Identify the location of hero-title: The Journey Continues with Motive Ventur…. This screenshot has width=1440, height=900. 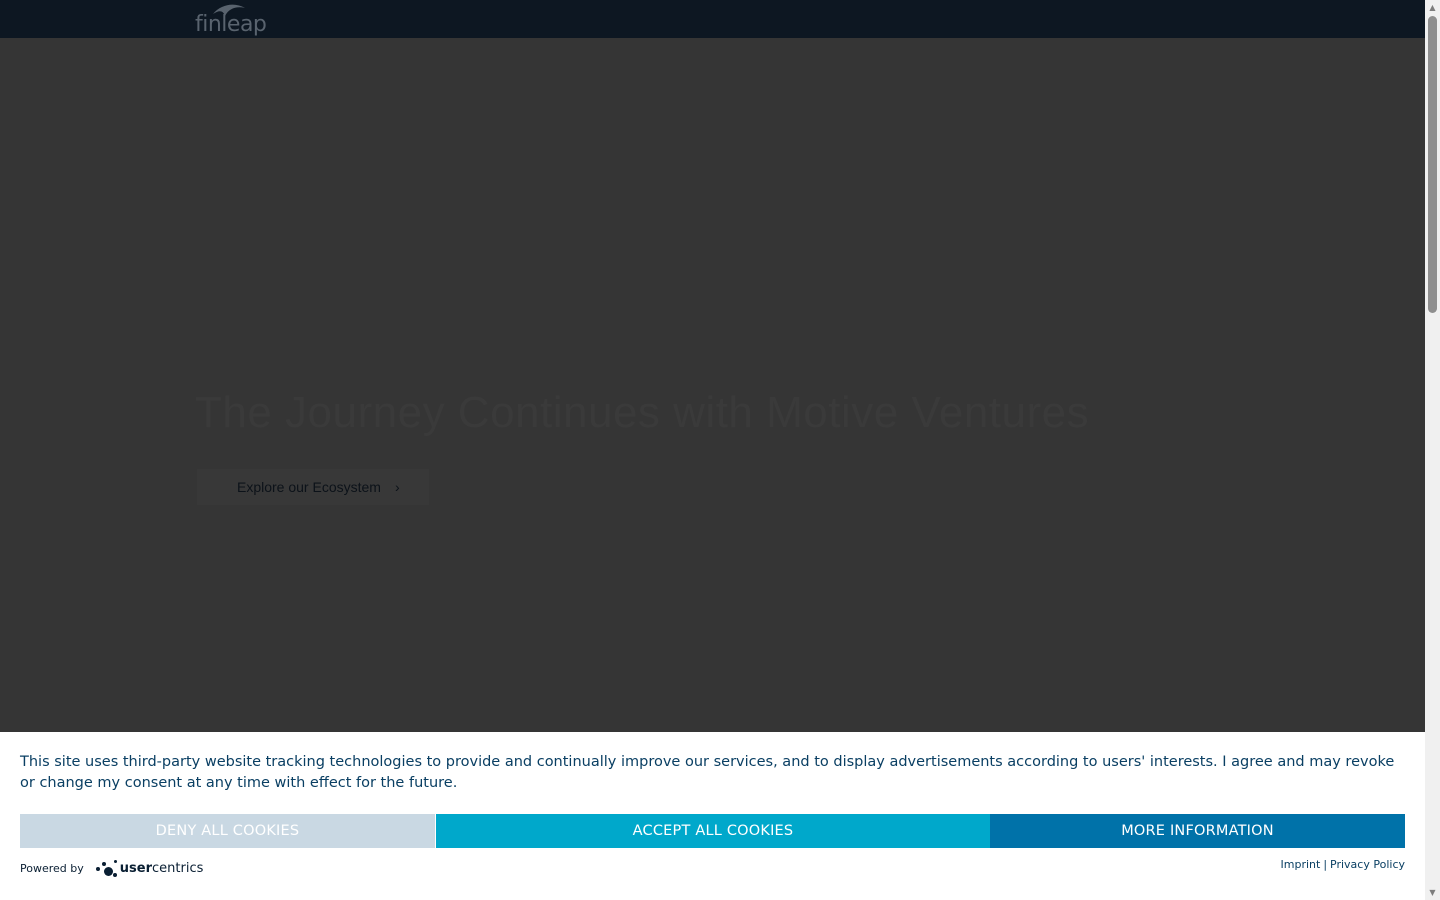
(642, 412).